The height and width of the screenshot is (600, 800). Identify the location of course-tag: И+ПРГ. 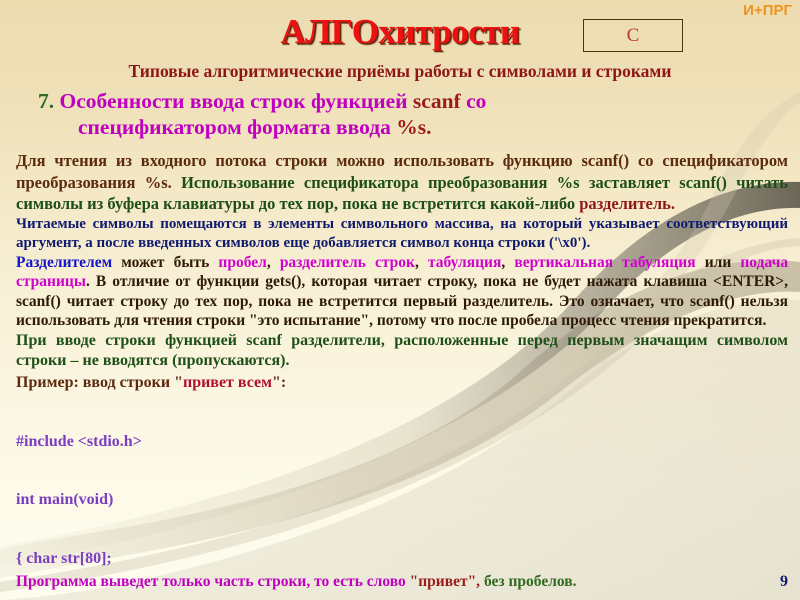
(767, 10).